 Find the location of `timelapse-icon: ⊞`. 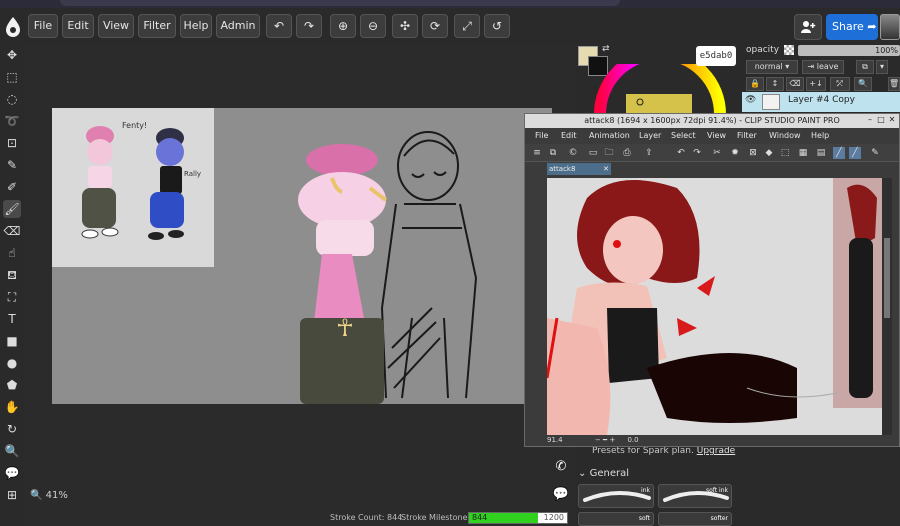

timelapse-icon: ⊞ is located at coordinates (12, 495).